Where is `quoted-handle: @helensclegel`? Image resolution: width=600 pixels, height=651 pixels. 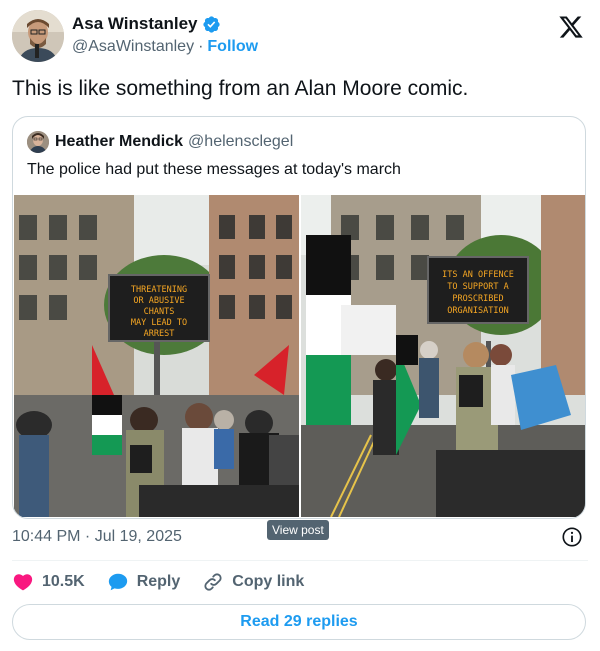
quoted-handle: @helensclegel is located at coordinates (241, 141).